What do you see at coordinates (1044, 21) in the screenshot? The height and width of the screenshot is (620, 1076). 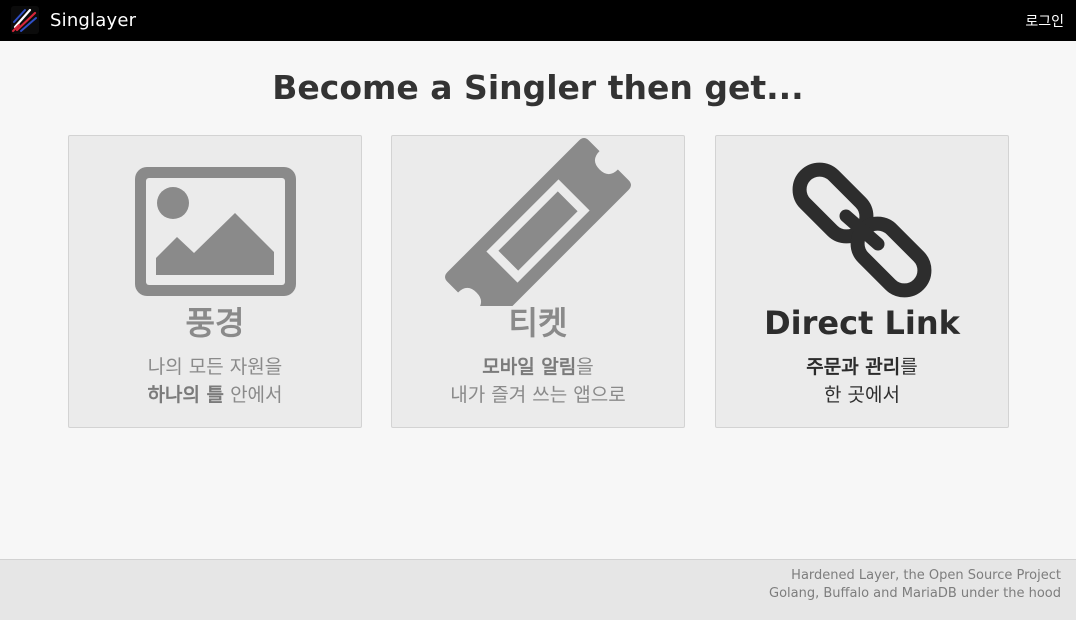 I see `login-link: 로그인` at bounding box center [1044, 21].